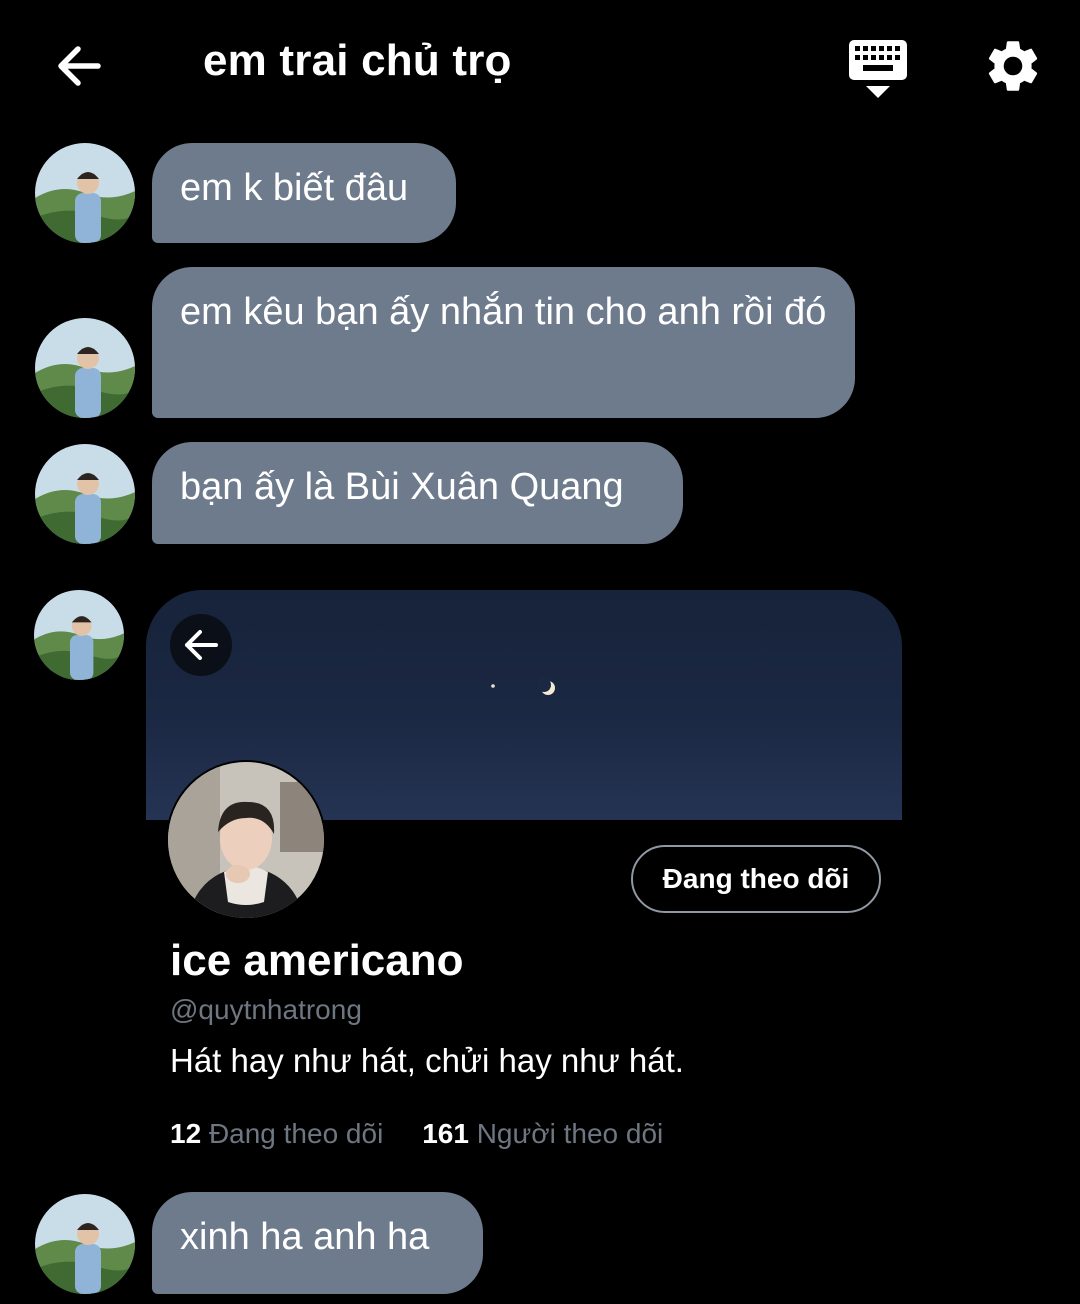 The height and width of the screenshot is (1304, 1080). What do you see at coordinates (427, 1060) in the screenshot?
I see `profile-bio: Hát hay như hát, chửi hay như hát.` at bounding box center [427, 1060].